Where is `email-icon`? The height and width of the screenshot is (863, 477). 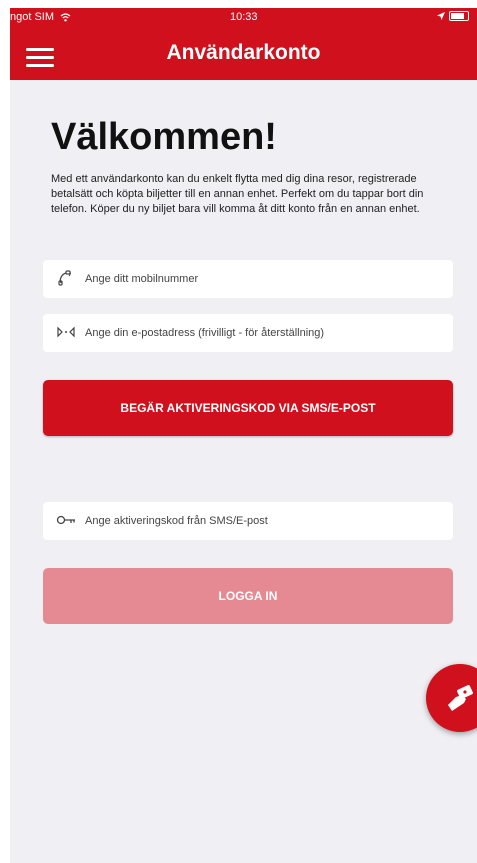
email-icon is located at coordinates (66, 333).